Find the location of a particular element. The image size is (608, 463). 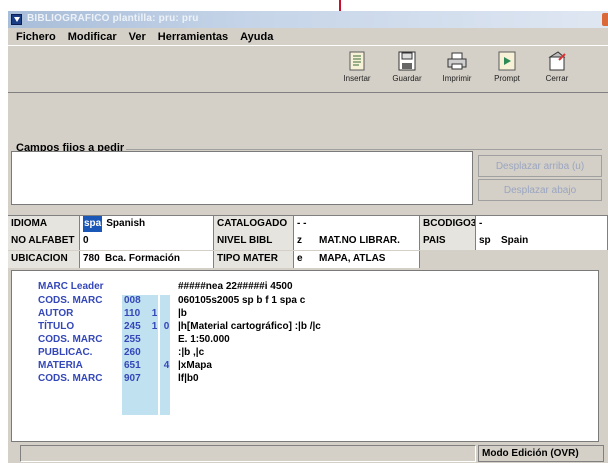

close-button: Cerrar is located at coordinates (557, 66).